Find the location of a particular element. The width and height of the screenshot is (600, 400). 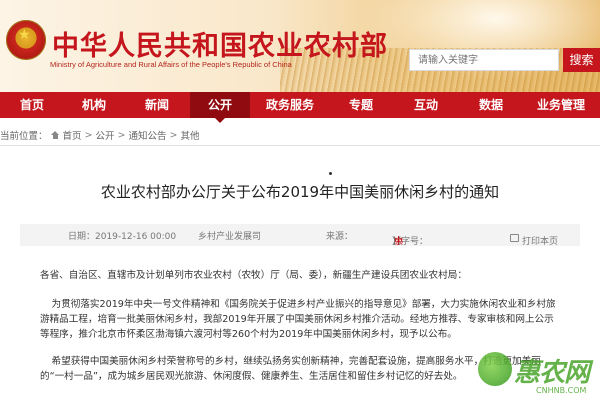

breadcrumb-item-public: 公开 is located at coordinates (105, 135).